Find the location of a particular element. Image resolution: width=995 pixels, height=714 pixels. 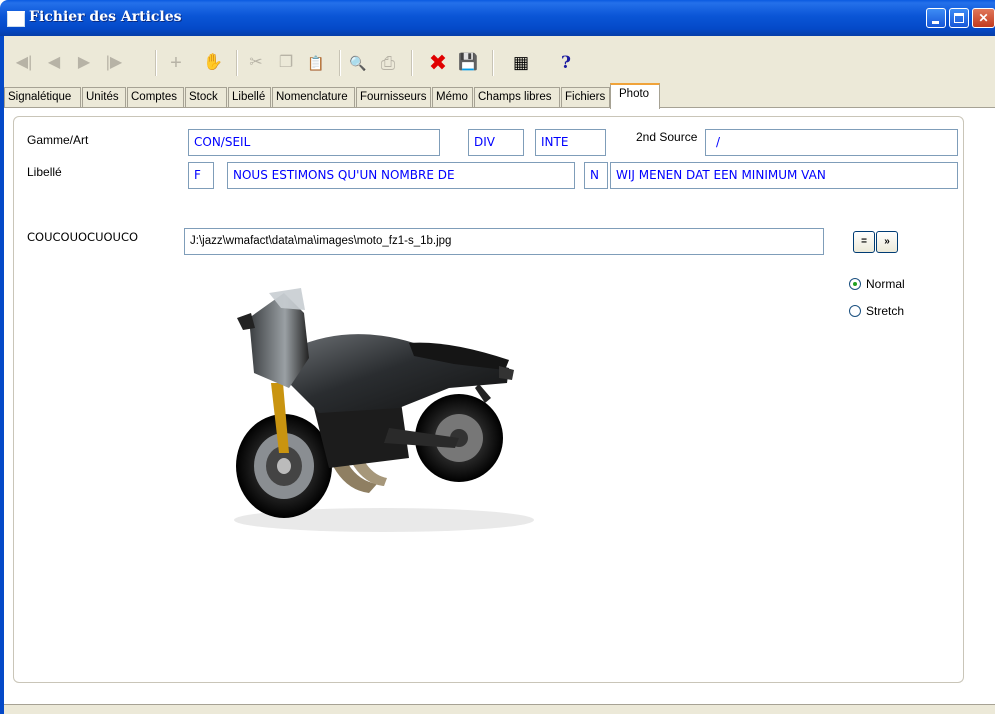

close-button: ✕ is located at coordinates (983, 18).